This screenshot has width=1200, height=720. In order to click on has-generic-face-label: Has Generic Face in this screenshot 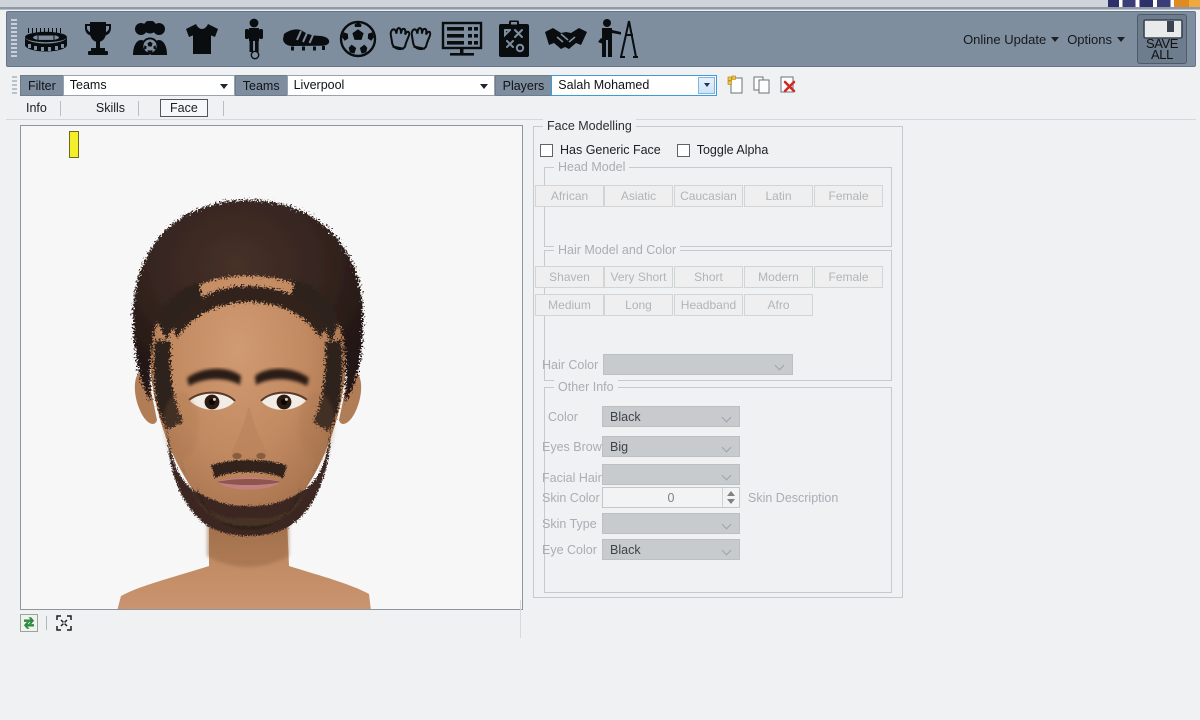, I will do `click(610, 150)`.